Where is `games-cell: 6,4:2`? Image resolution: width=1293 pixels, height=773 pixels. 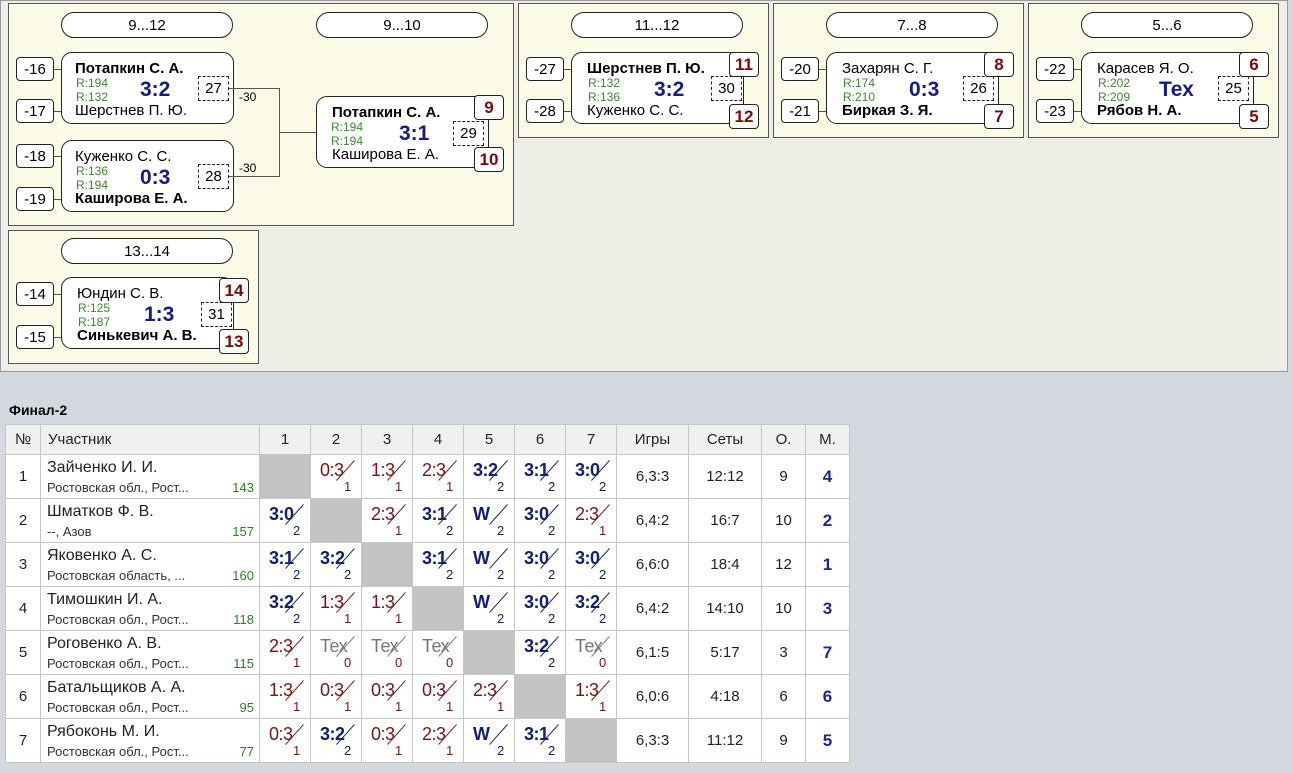
games-cell: 6,4:2 is located at coordinates (652, 520).